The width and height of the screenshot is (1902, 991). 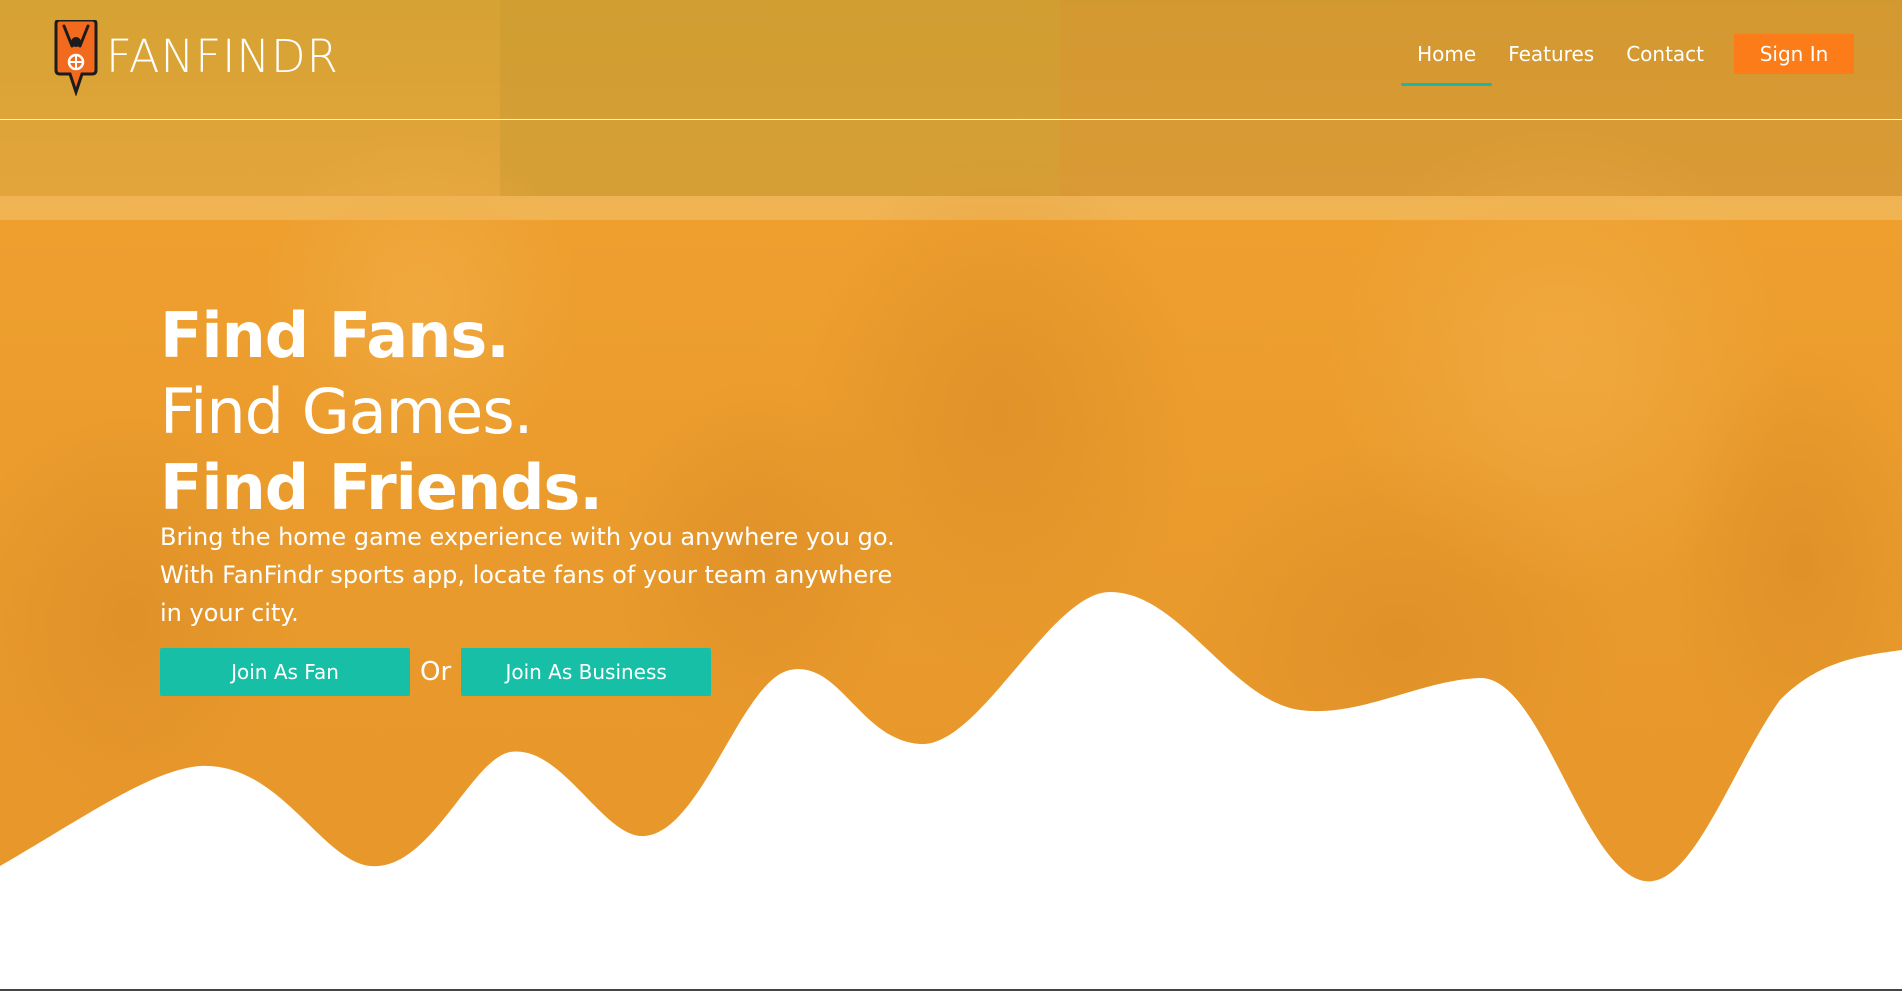 What do you see at coordinates (1665, 60) in the screenshot?
I see `nav-contact: Contact` at bounding box center [1665, 60].